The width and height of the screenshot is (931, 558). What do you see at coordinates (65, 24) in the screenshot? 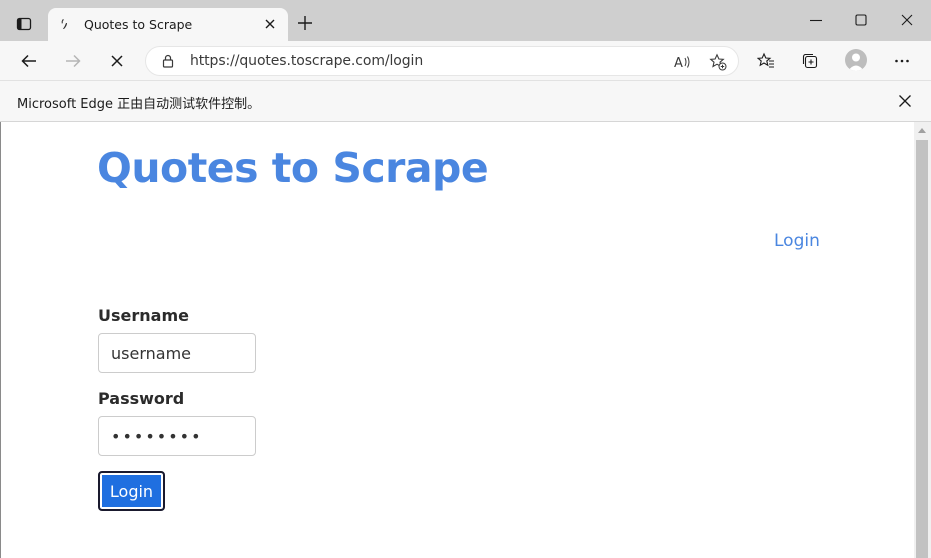
I see `favicon-icon` at bounding box center [65, 24].